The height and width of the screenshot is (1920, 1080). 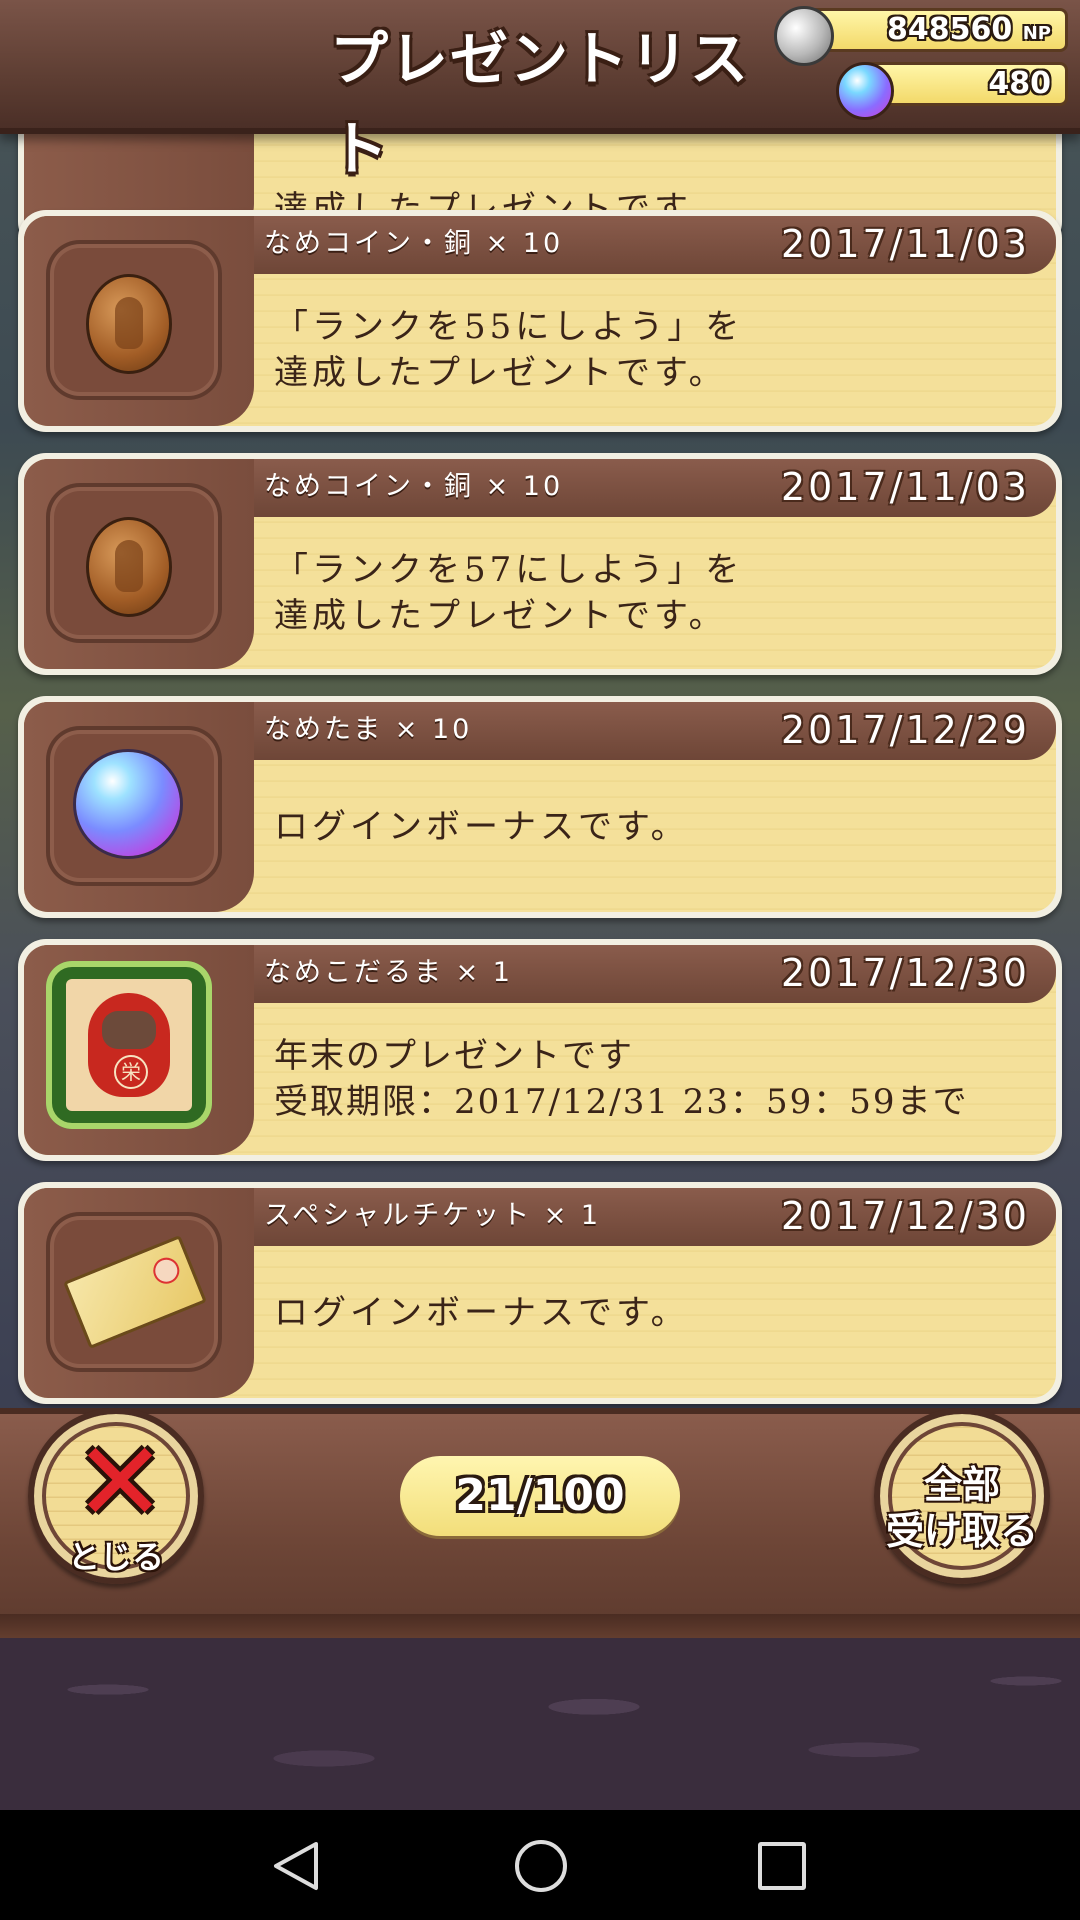 I want to click on present-count: 21/100, so click(x=540, y=1496).